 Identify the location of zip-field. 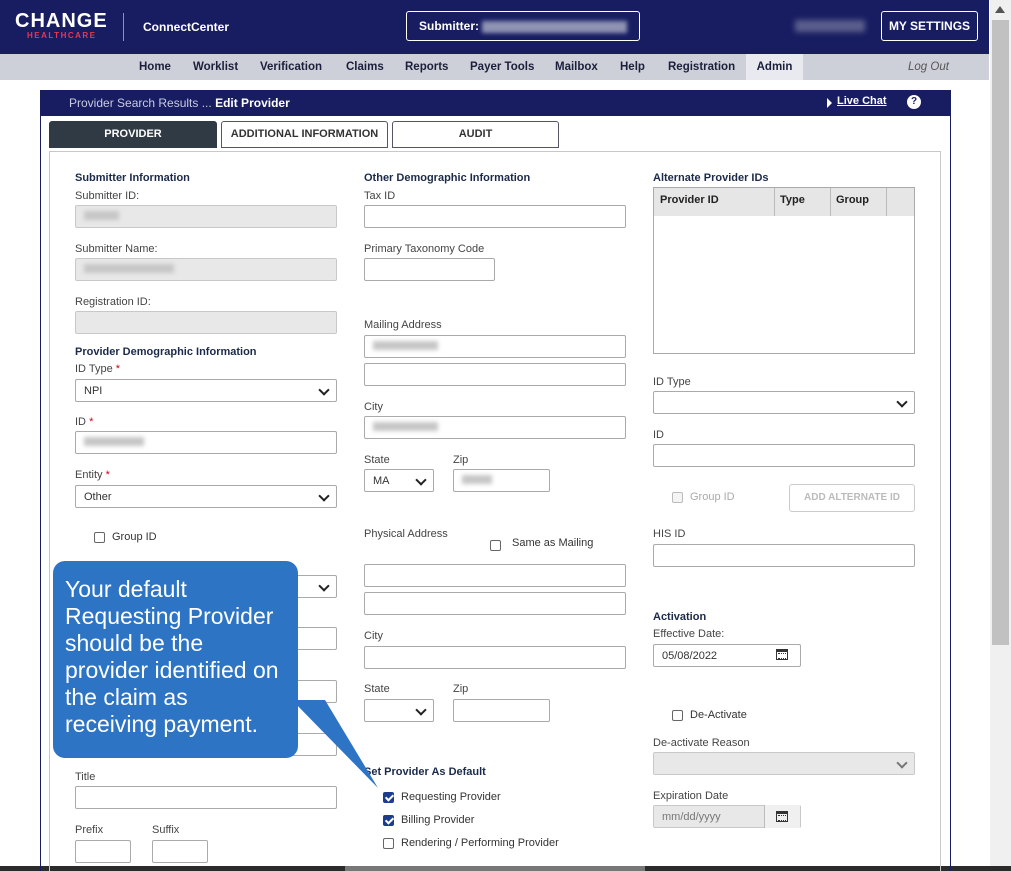
(501, 480).